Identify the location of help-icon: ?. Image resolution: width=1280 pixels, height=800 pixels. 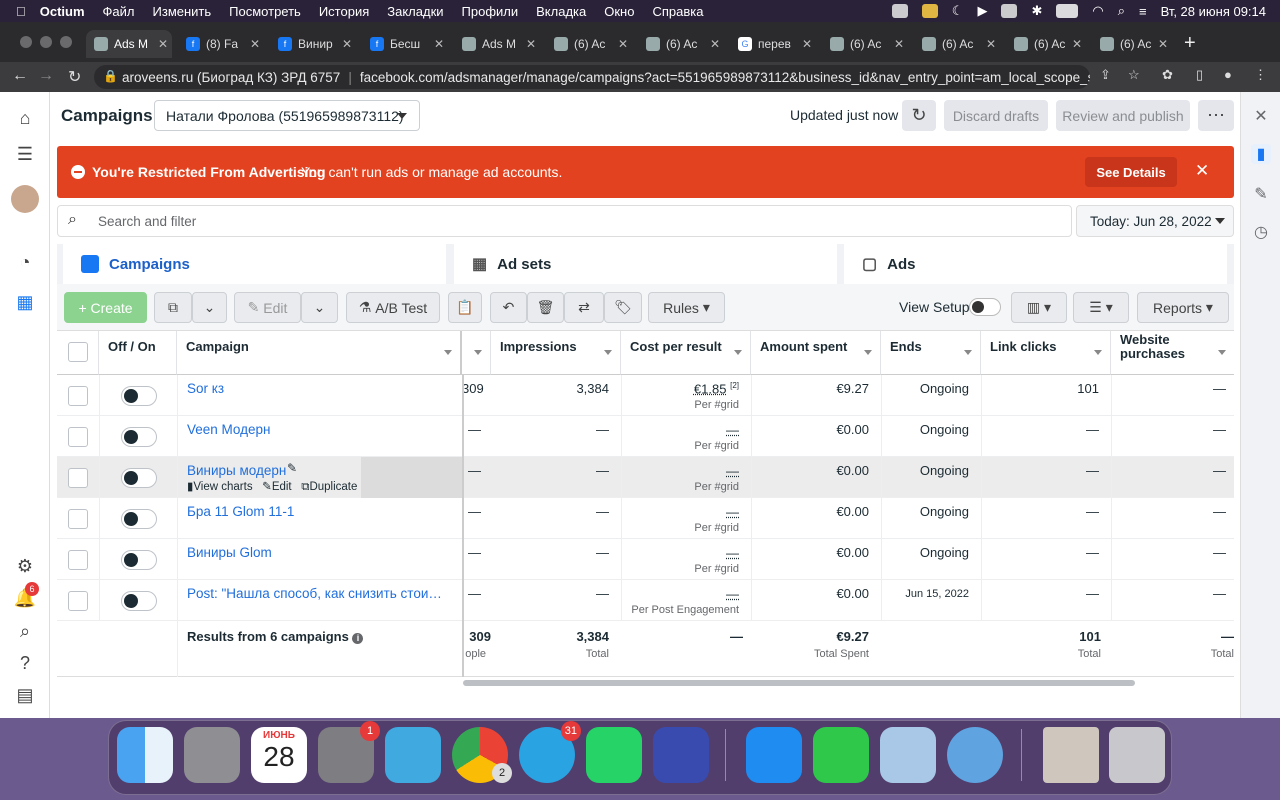
(25, 663).